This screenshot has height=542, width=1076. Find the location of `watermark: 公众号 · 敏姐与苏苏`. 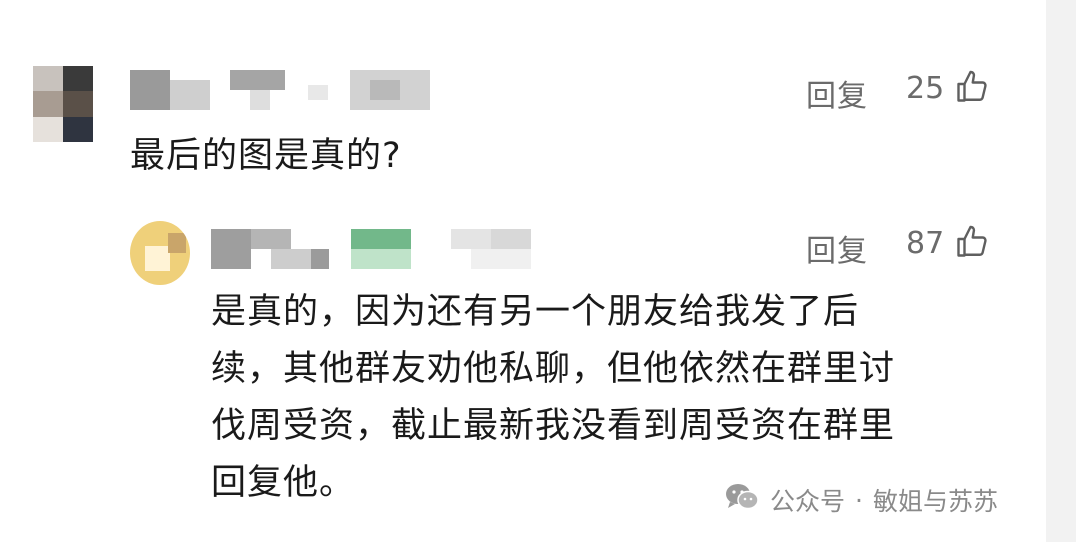

watermark: 公众号 · 敏姐与苏苏 is located at coordinates (861, 500).